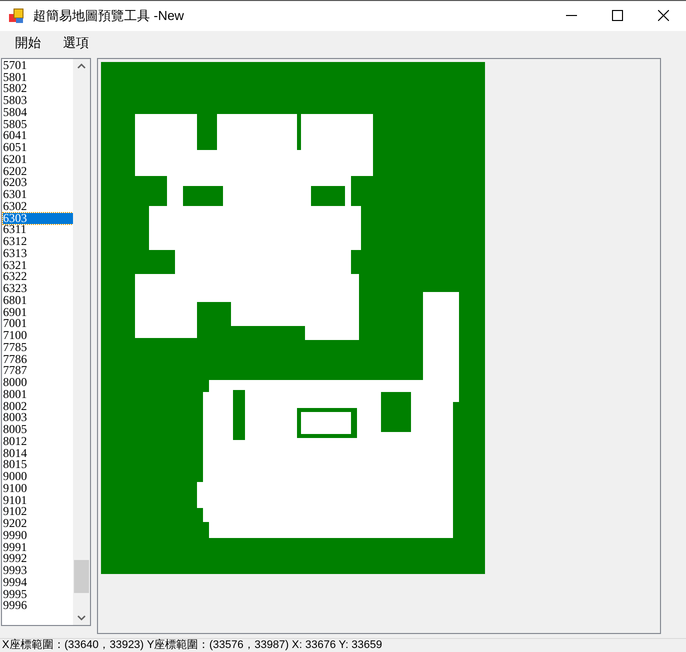  Describe the element at coordinates (38, 594) in the screenshot. I see `list-item: 9995` at that location.